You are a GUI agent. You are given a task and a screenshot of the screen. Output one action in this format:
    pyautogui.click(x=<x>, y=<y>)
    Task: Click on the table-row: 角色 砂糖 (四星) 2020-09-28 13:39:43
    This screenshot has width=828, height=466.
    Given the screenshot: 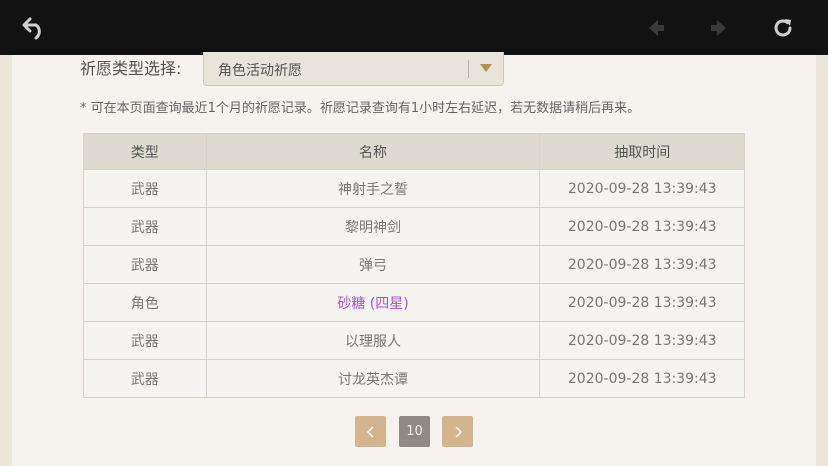 What is the action you would take?
    pyautogui.click(x=414, y=302)
    